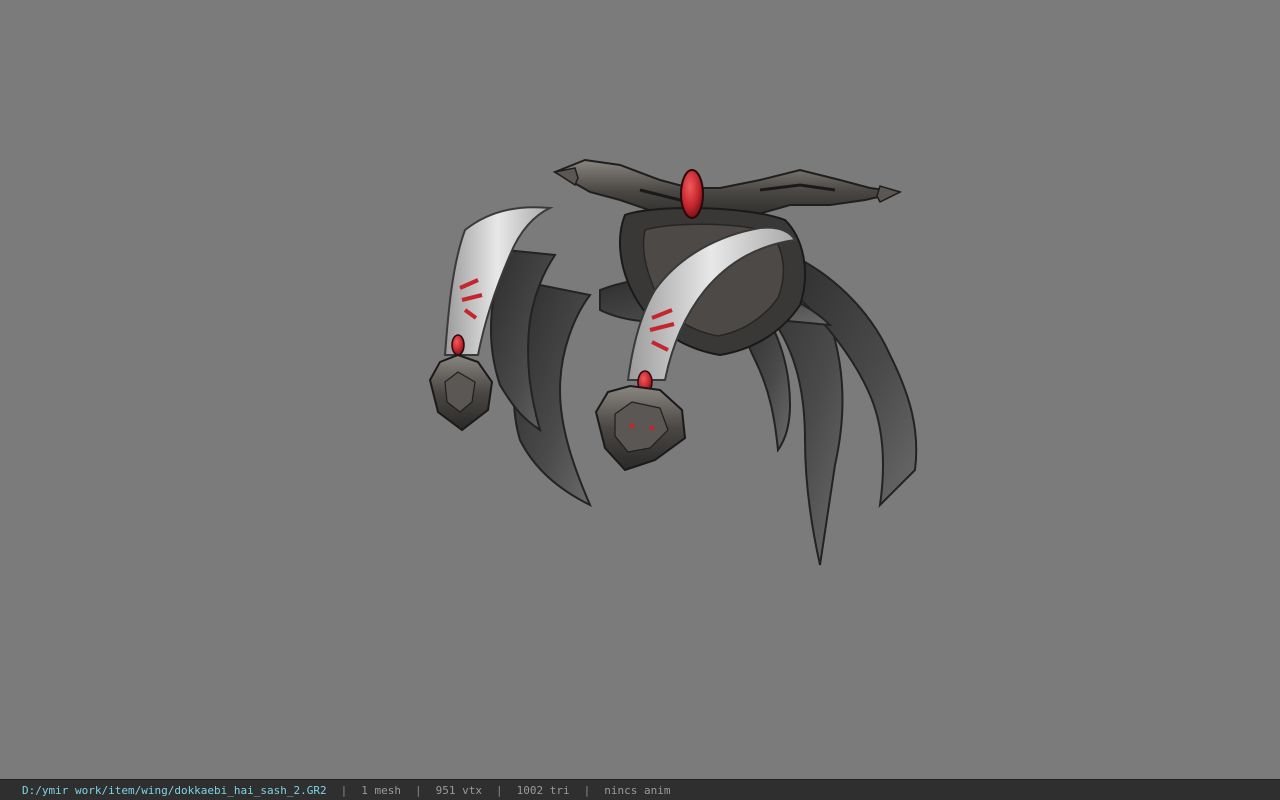 The height and width of the screenshot is (800, 1280). I want to click on triangle-count: 1002 tri, so click(543, 790).